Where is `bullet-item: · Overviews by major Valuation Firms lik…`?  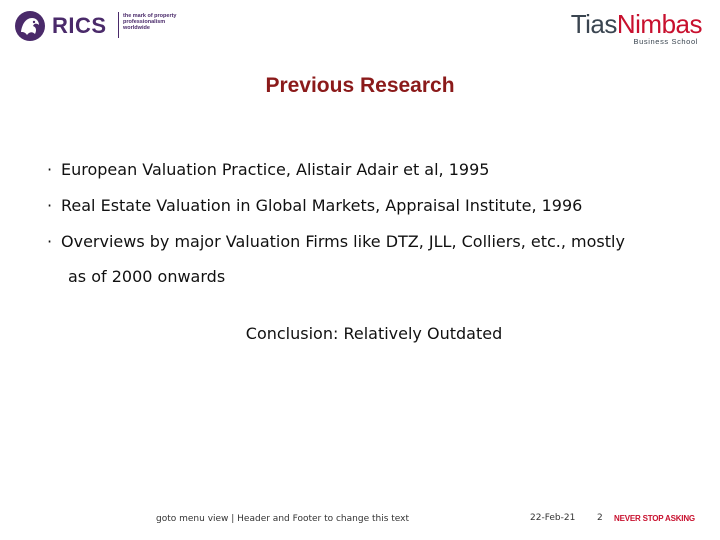 bullet-item: · Overviews by major Valuation Firms lik… is located at coordinates (367, 259).